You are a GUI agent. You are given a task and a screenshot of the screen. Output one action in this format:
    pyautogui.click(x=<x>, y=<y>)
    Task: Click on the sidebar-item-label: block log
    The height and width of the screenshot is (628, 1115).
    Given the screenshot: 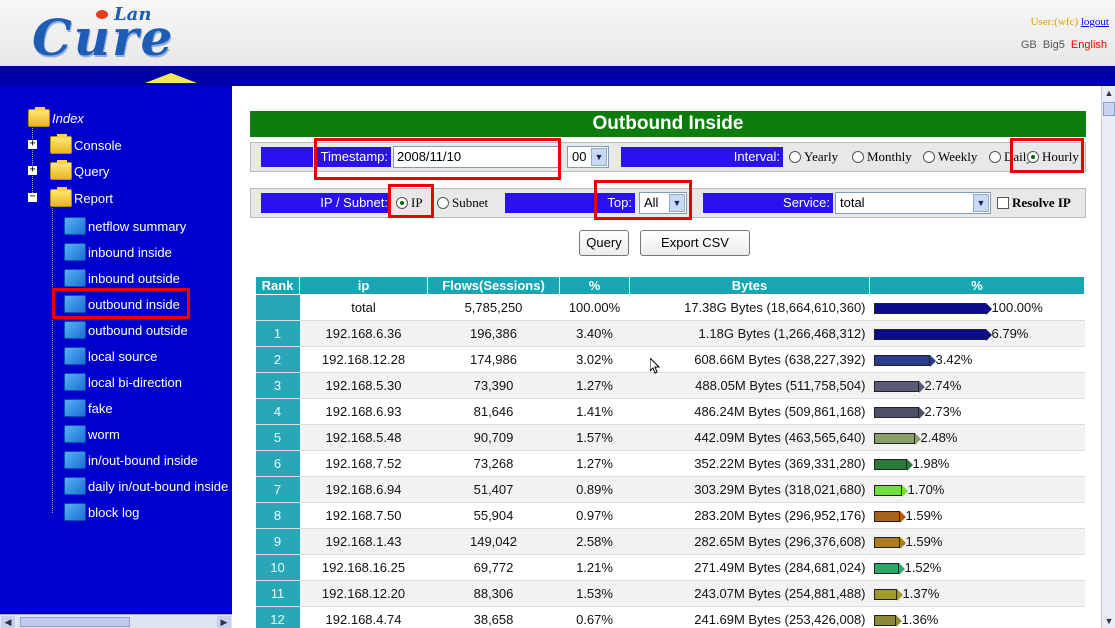 What is the action you would take?
    pyautogui.click(x=114, y=512)
    